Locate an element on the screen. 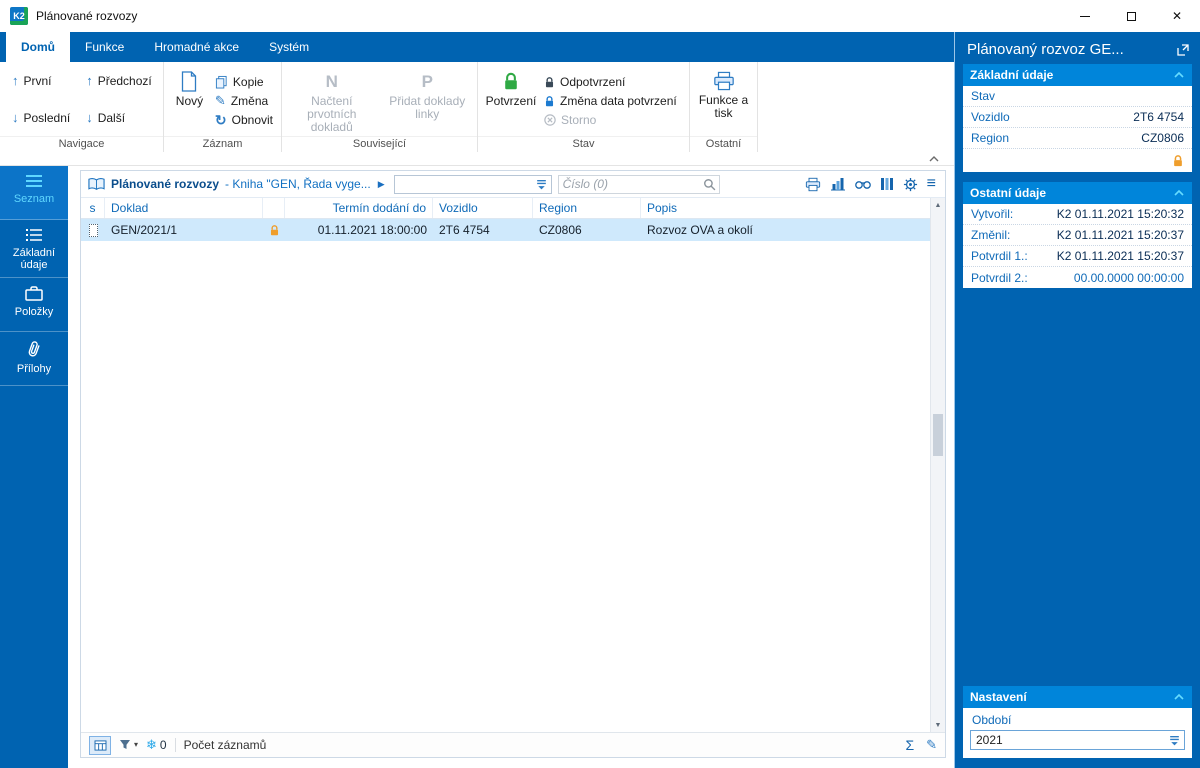  scroll-up-icon: ▲ is located at coordinates (938, 205).